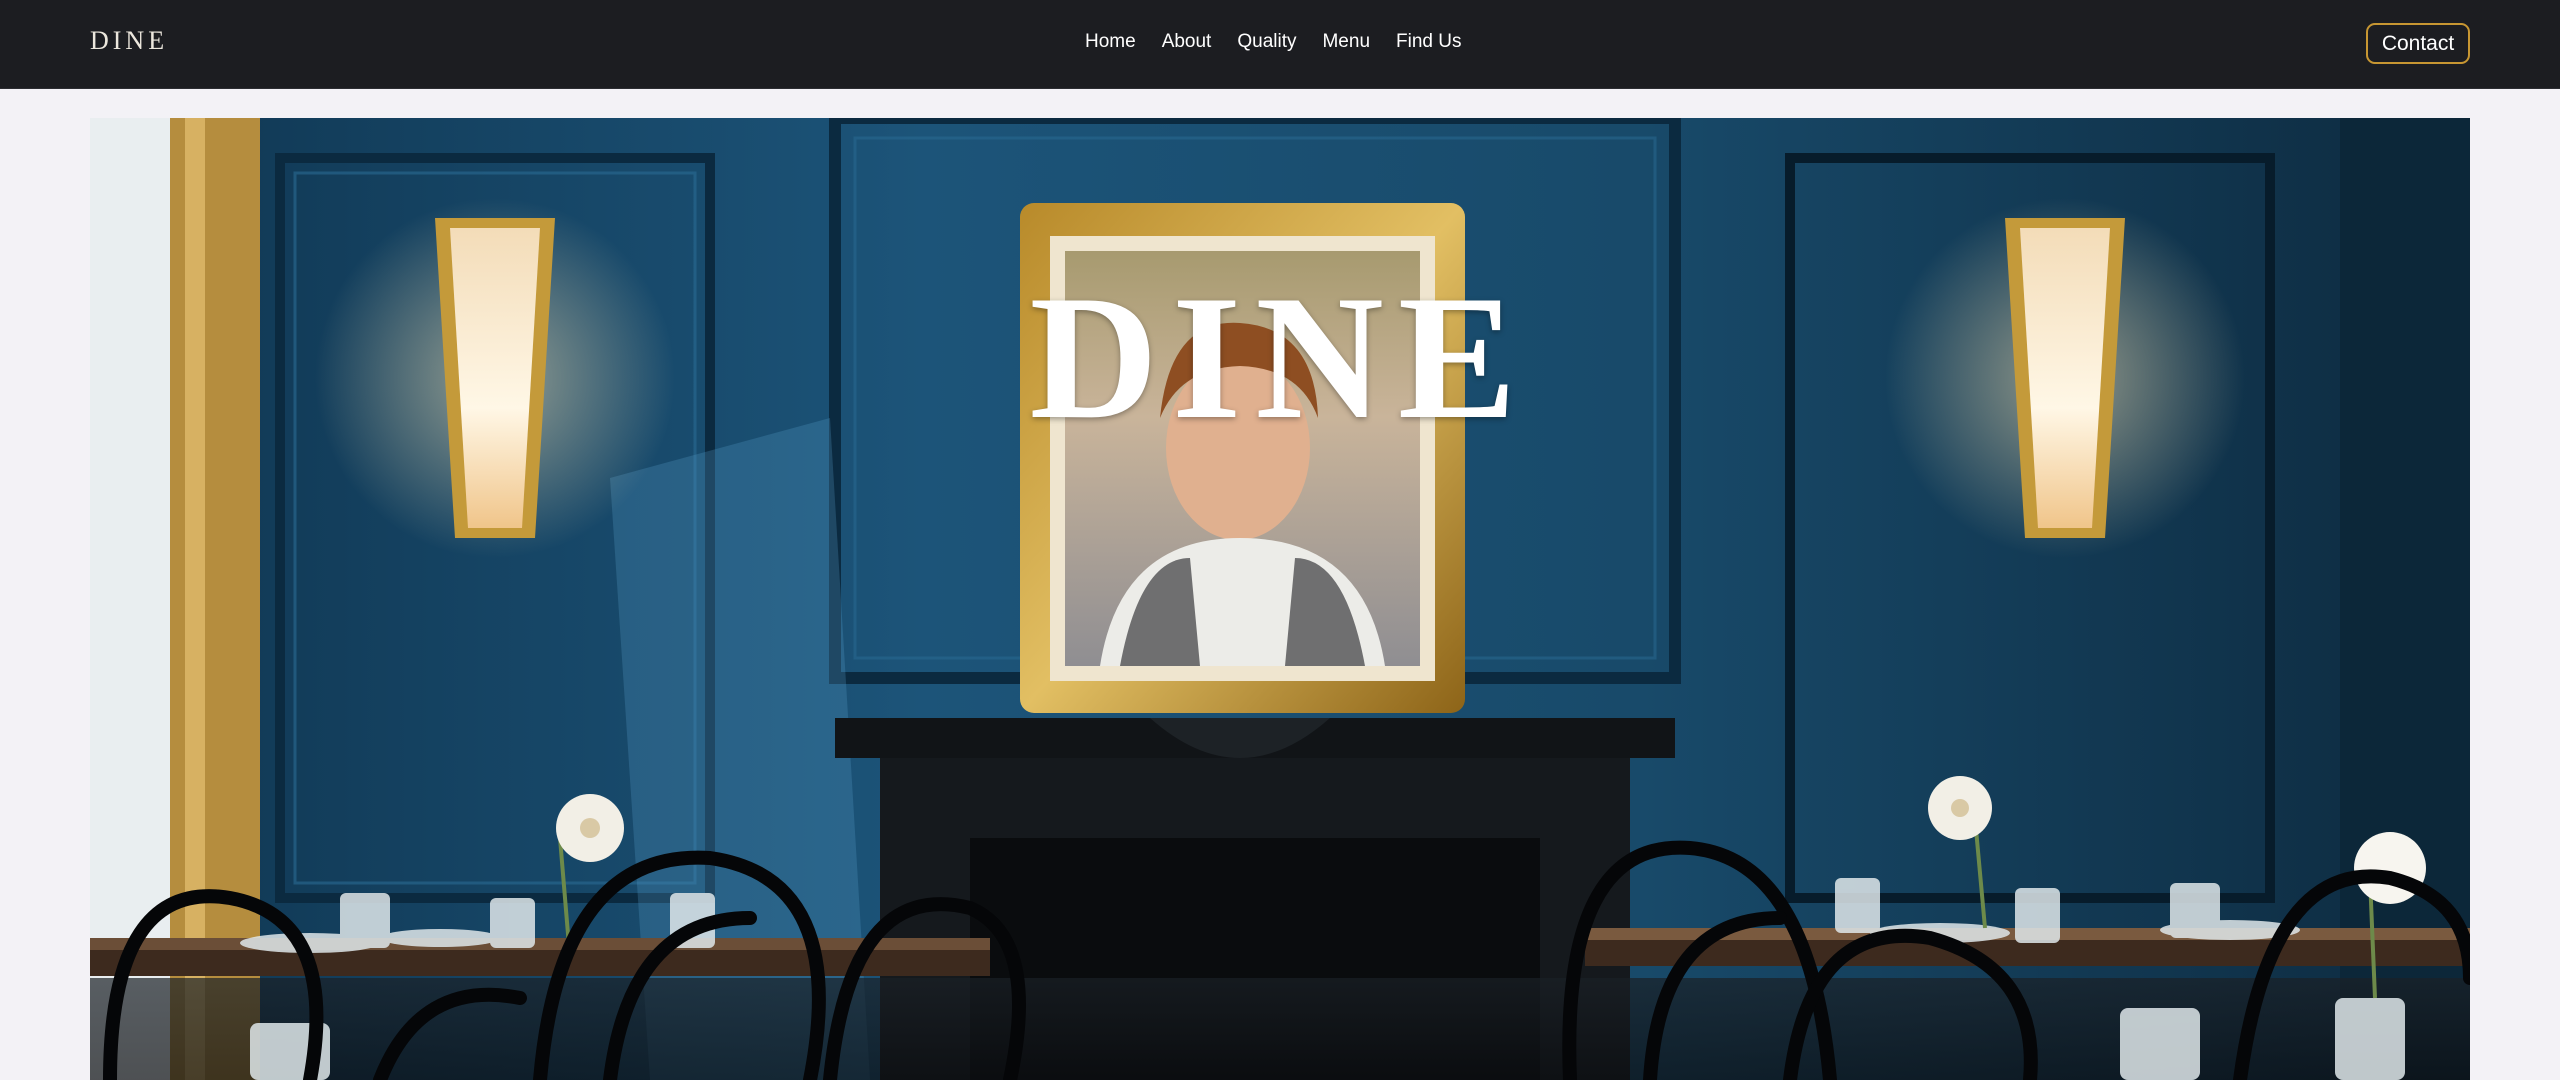 The width and height of the screenshot is (2560, 1080). Describe the element at coordinates (1346, 42) in the screenshot. I see `nav-link-menu: Menu` at that location.